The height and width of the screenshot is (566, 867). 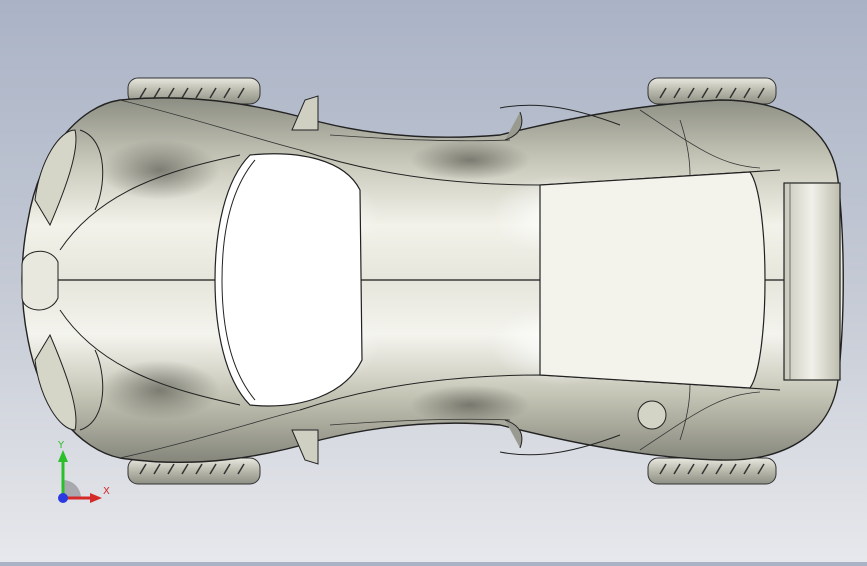 I want to click on z-axis-dot, so click(x=63, y=498).